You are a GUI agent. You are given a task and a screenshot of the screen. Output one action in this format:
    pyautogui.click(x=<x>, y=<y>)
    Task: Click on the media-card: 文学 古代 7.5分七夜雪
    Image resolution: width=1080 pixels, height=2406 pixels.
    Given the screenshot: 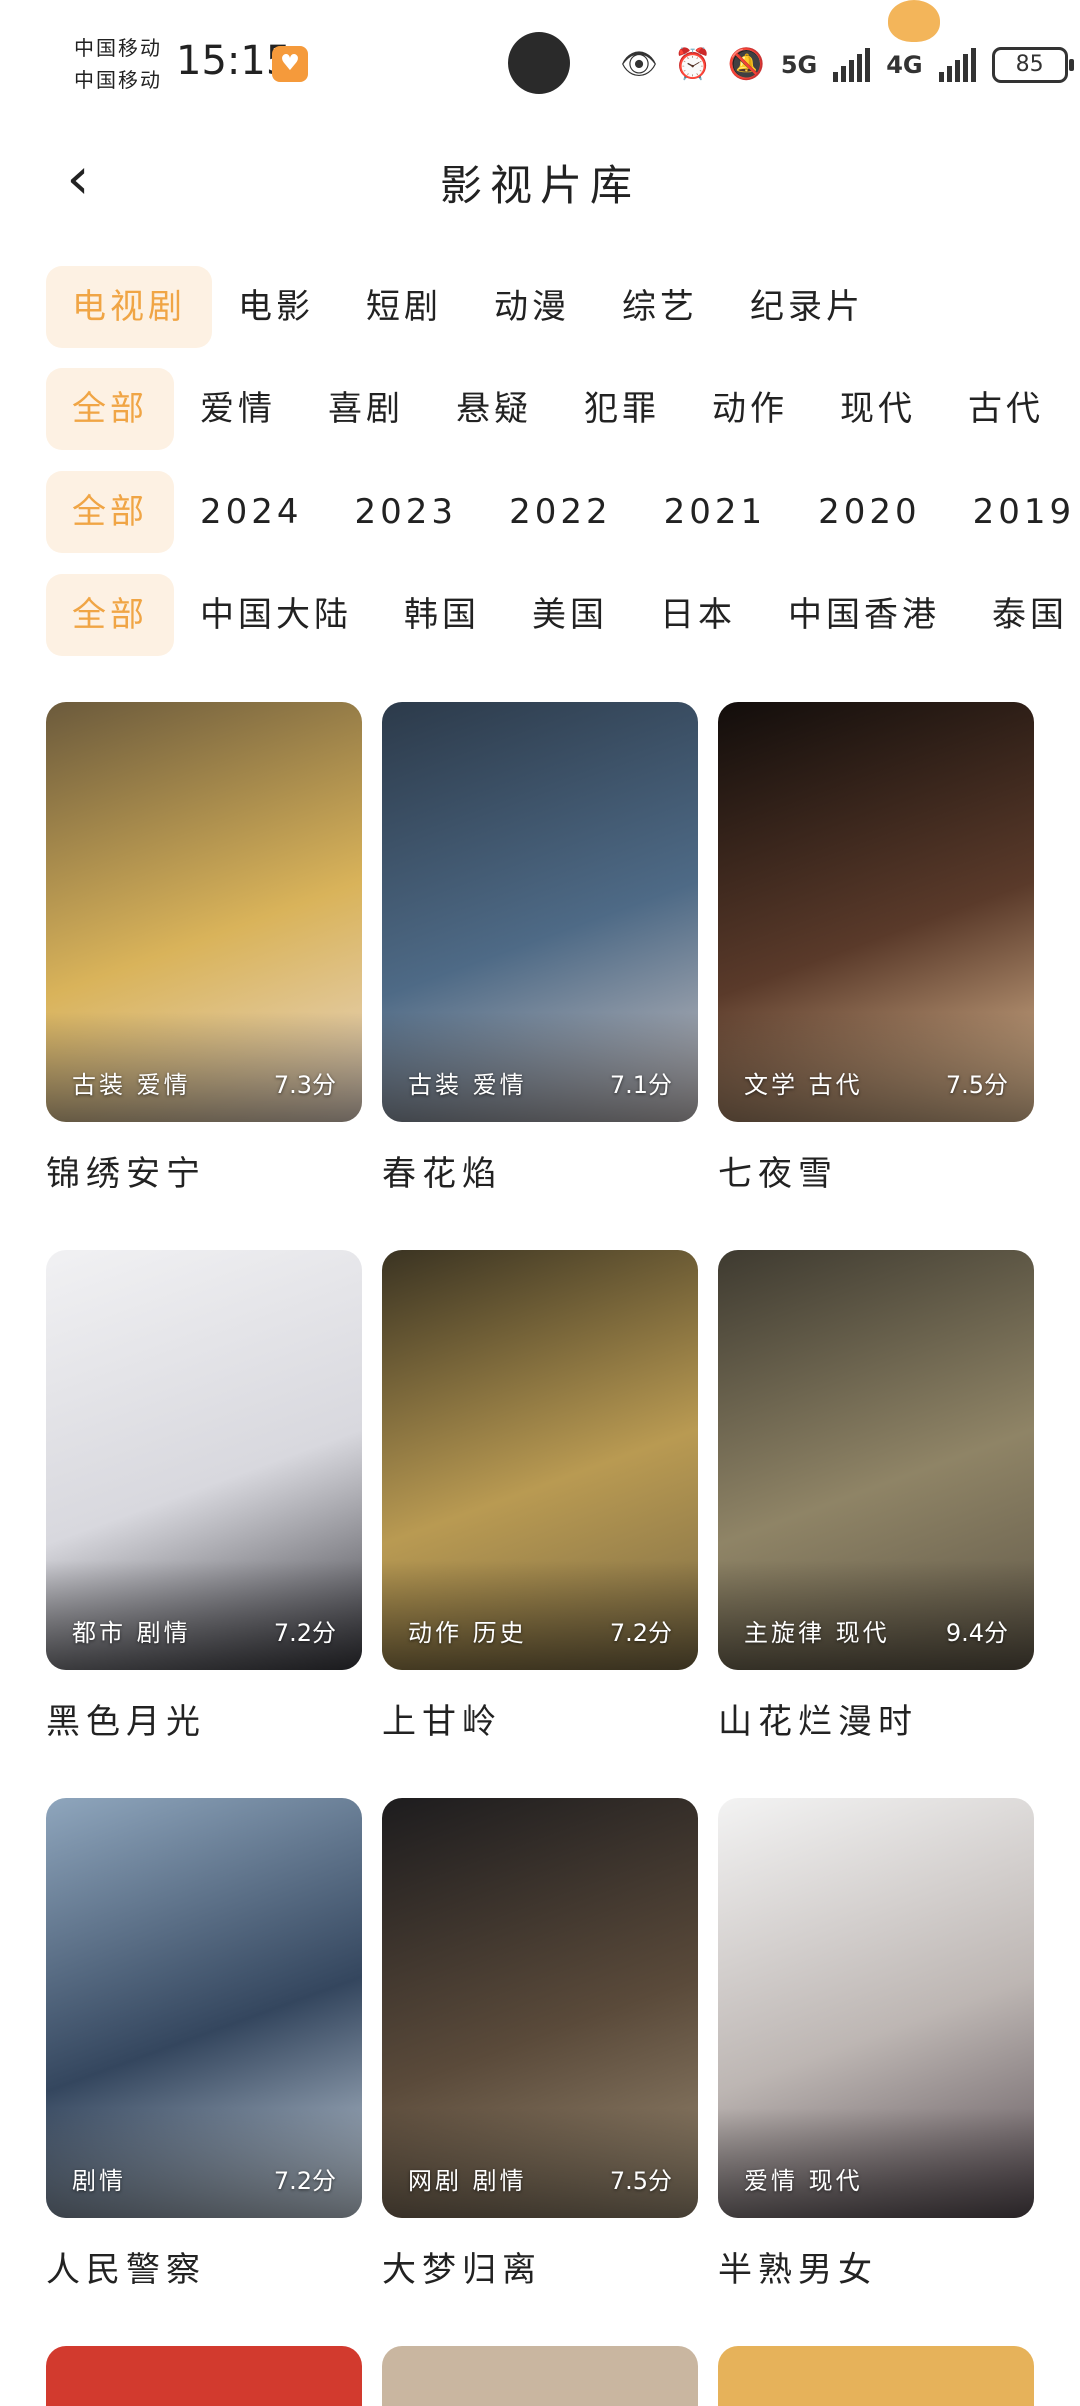 What is the action you would take?
    pyautogui.click(x=876, y=949)
    